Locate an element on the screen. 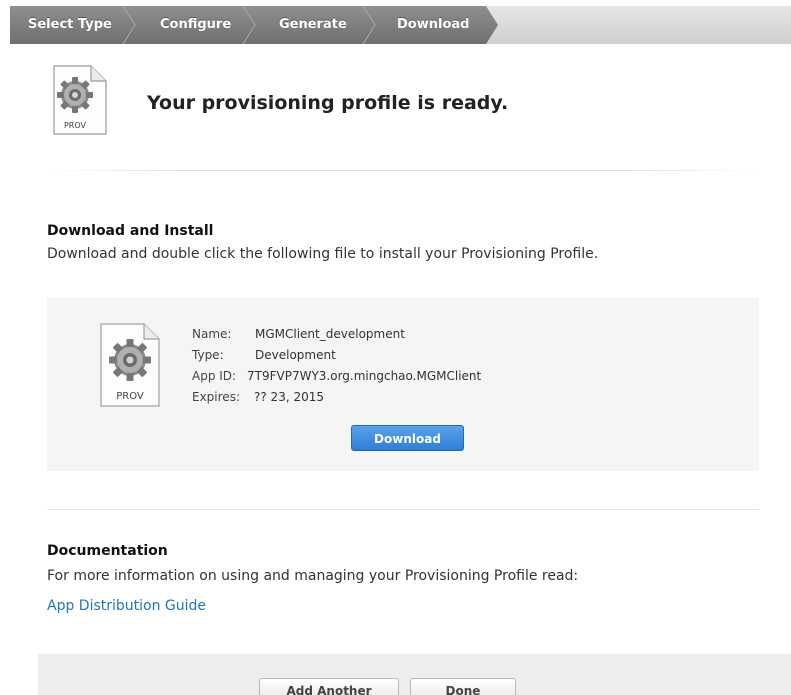 The height and width of the screenshot is (695, 791). step-download: Download is located at coordinates (433, 25).